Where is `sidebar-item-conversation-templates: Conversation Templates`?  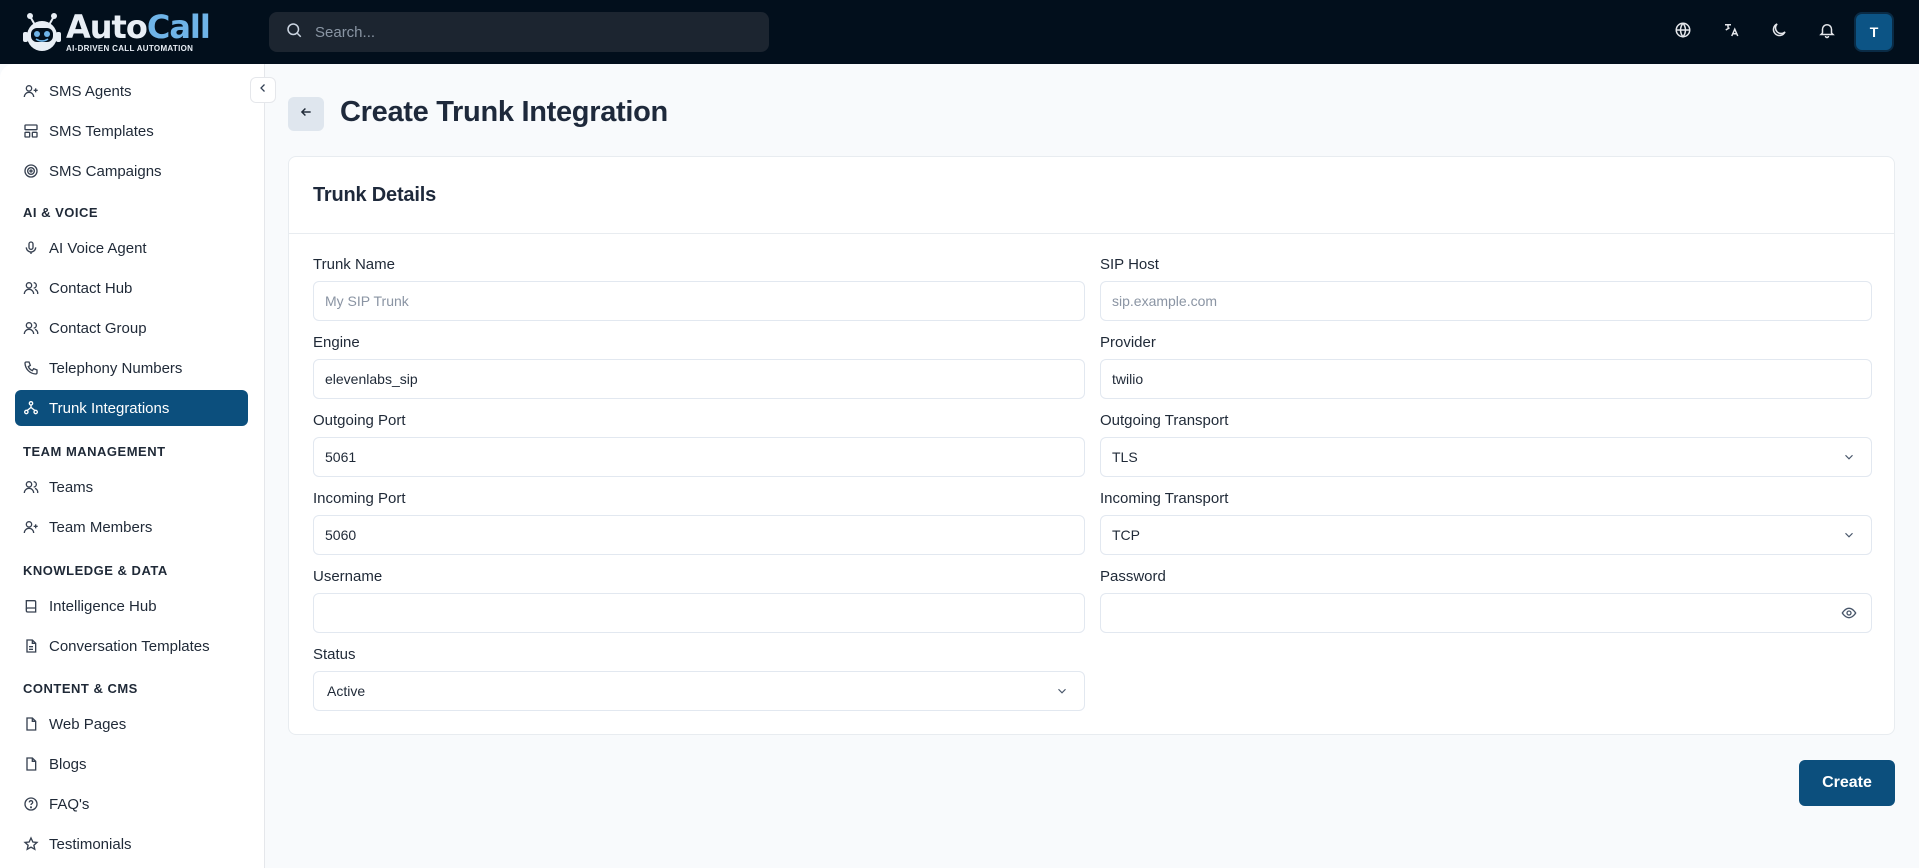 sidebar-item-conversation-templates: Conversation Templates is located at coordinates (131, 646).